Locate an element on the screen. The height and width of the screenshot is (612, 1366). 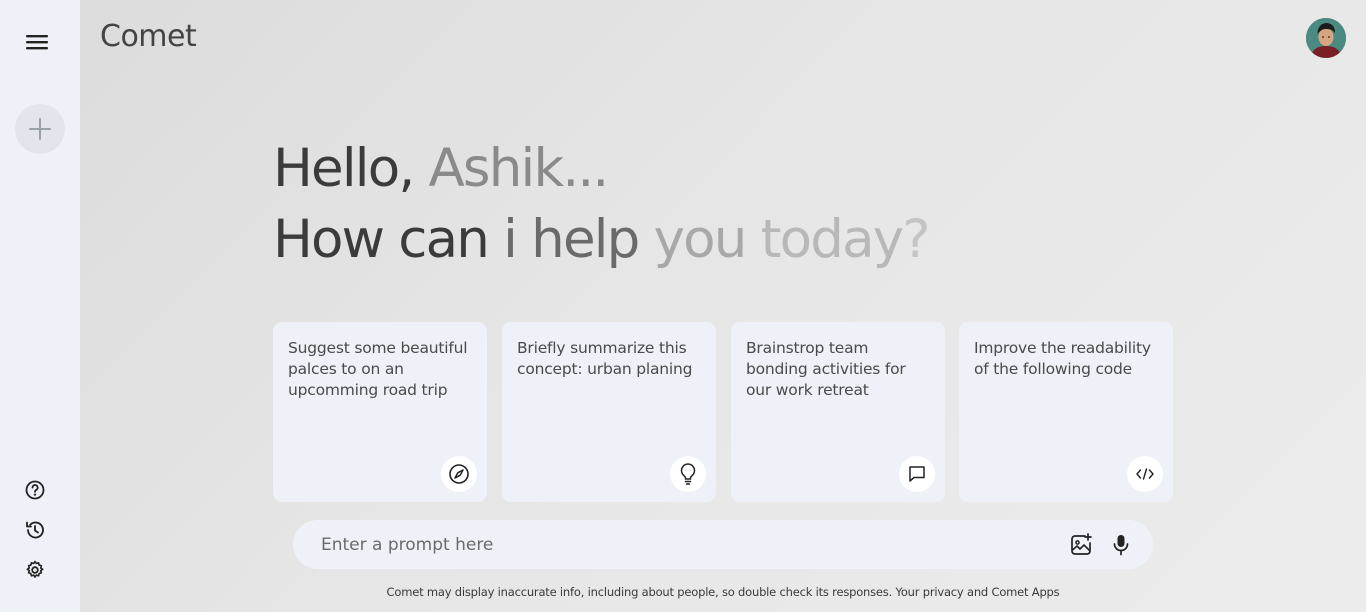
compass-icon is located at coordinates (459, 474).